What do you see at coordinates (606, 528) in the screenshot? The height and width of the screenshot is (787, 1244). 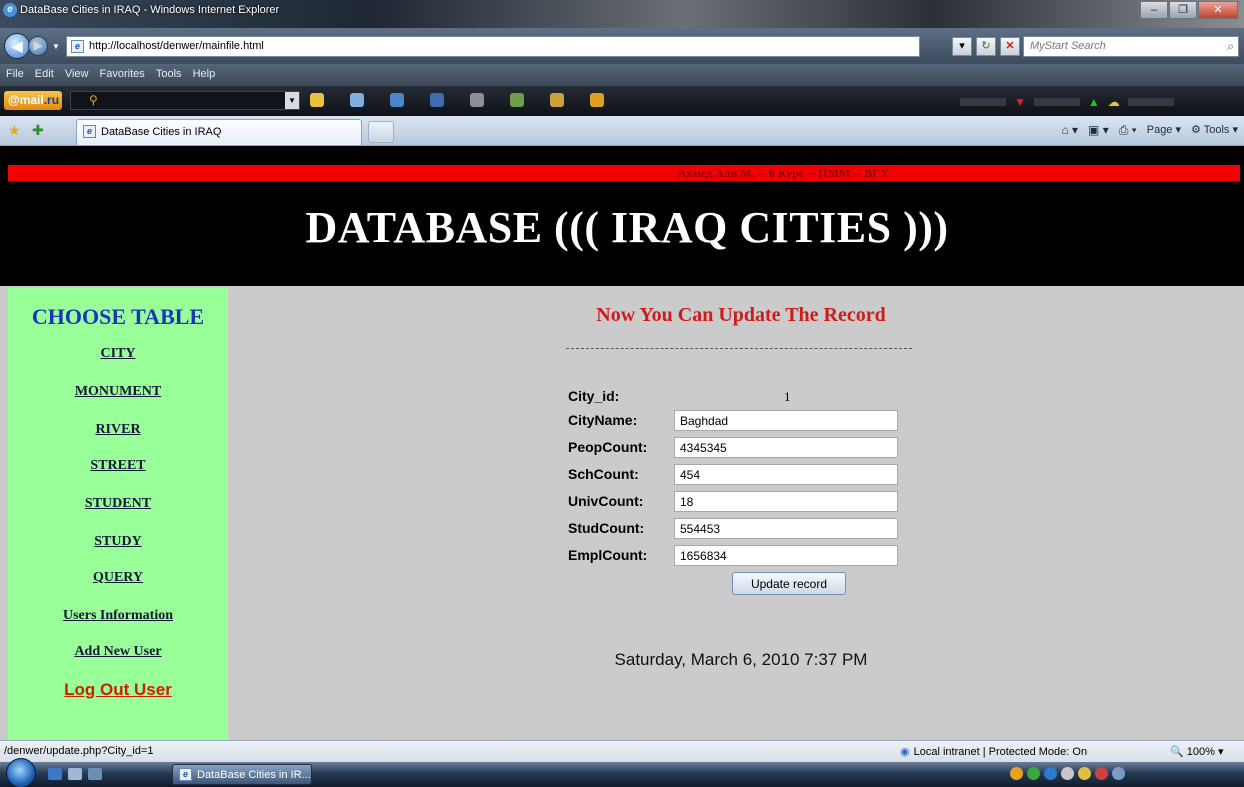 I see `stud-count-label: StudCount:` at bounding box center [606, 528].